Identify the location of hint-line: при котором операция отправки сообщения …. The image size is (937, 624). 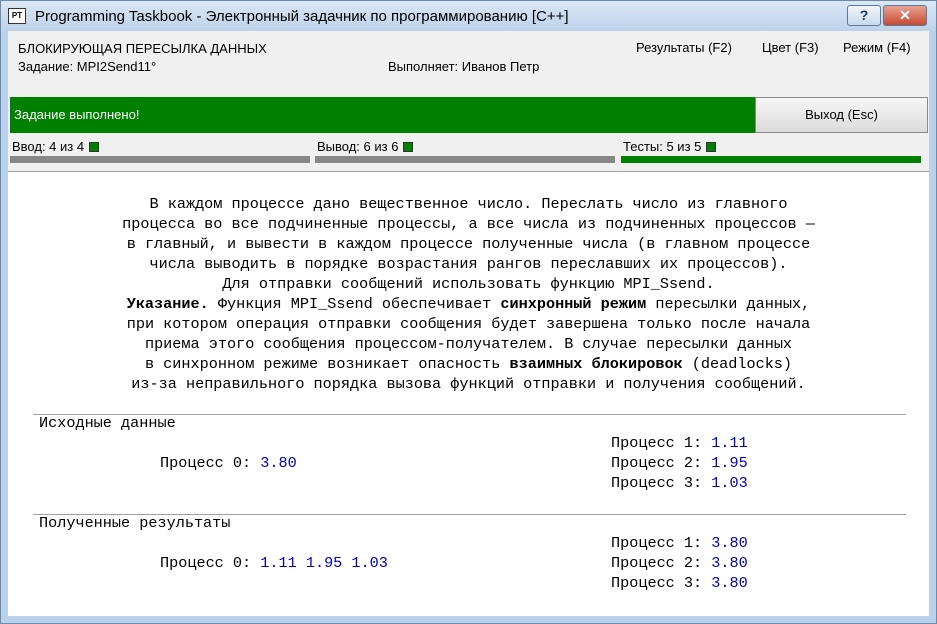
(468, 324).